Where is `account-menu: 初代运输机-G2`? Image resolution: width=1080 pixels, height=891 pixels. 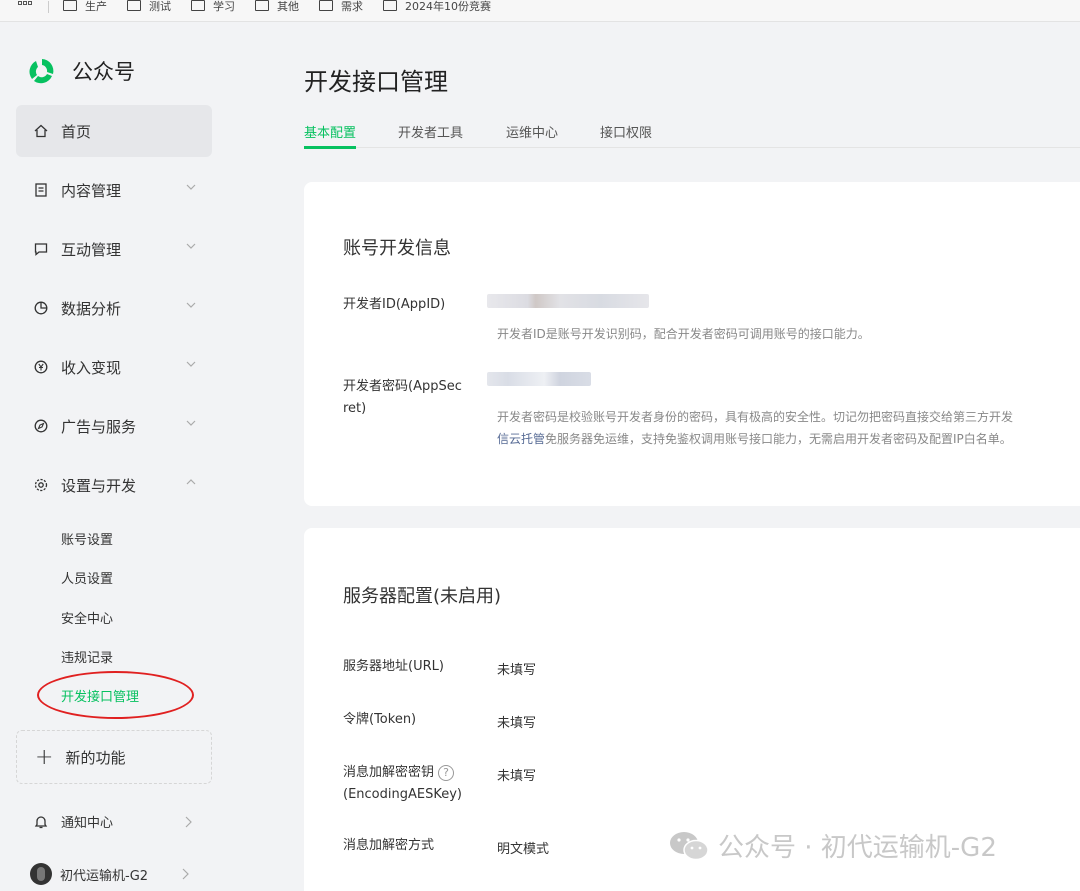
account-menu: 初代运输机-G2 is located at coordinates (115, 874).